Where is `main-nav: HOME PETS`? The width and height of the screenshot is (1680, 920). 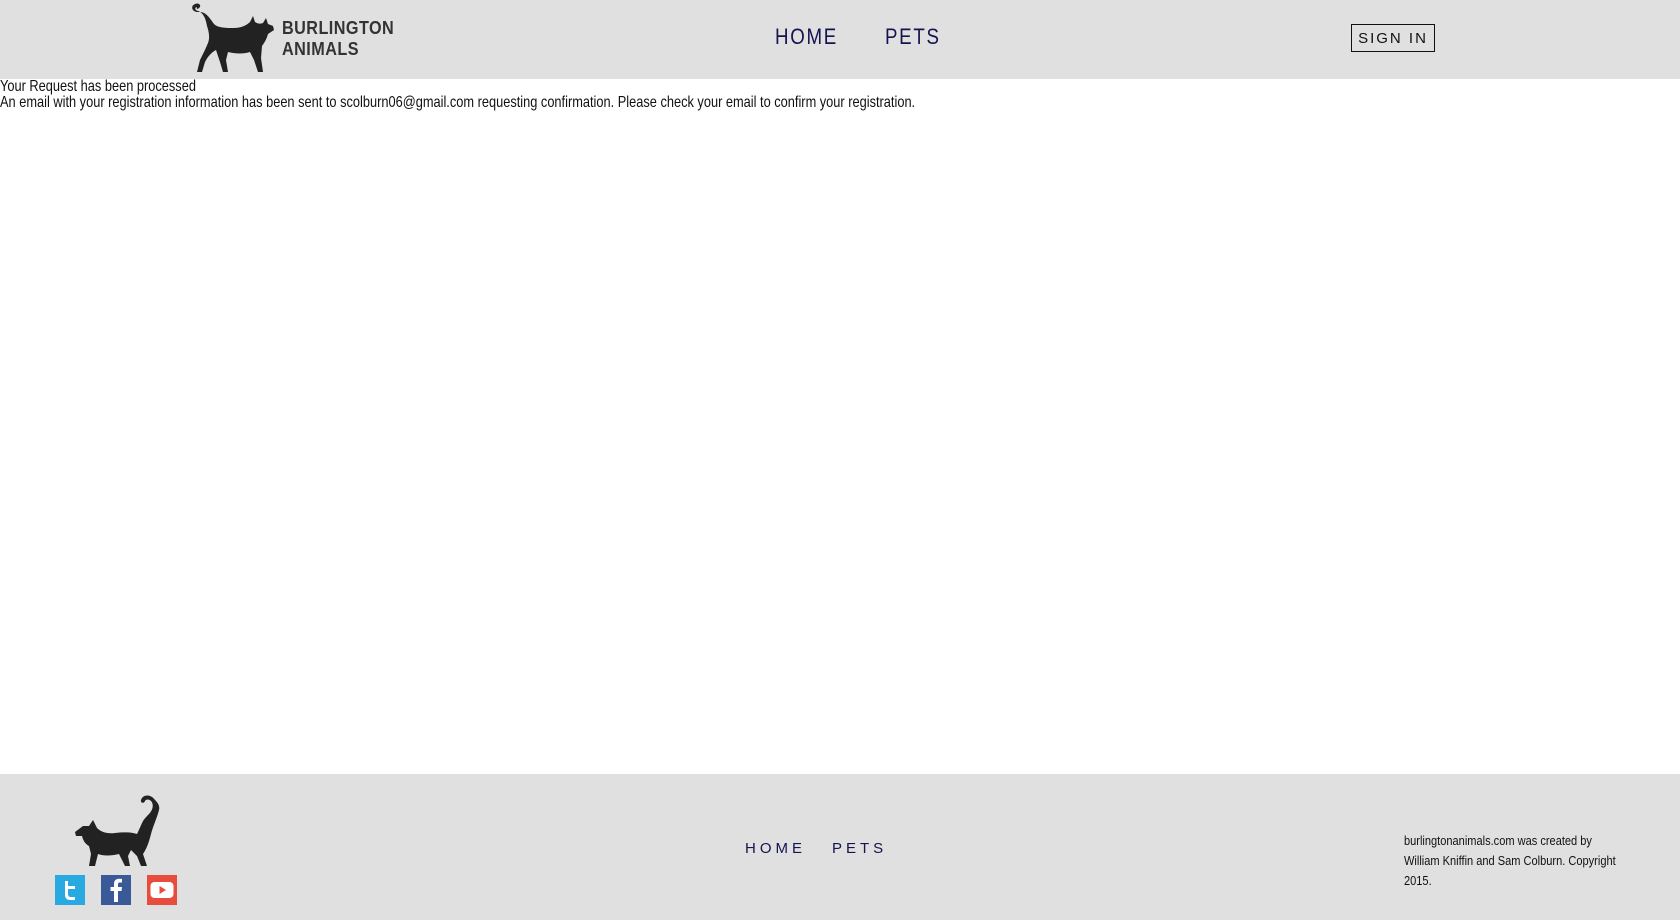
main-nav: HOME PETS is located at coordinates (862, 37).